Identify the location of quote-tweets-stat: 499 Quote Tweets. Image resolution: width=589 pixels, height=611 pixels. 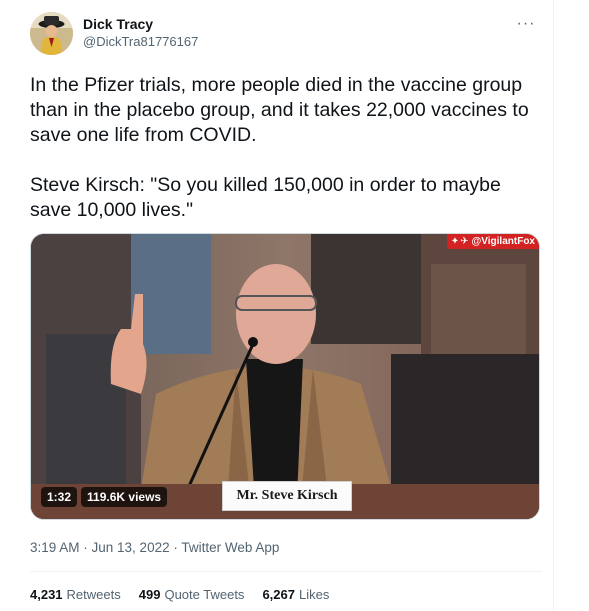
(192, 595).